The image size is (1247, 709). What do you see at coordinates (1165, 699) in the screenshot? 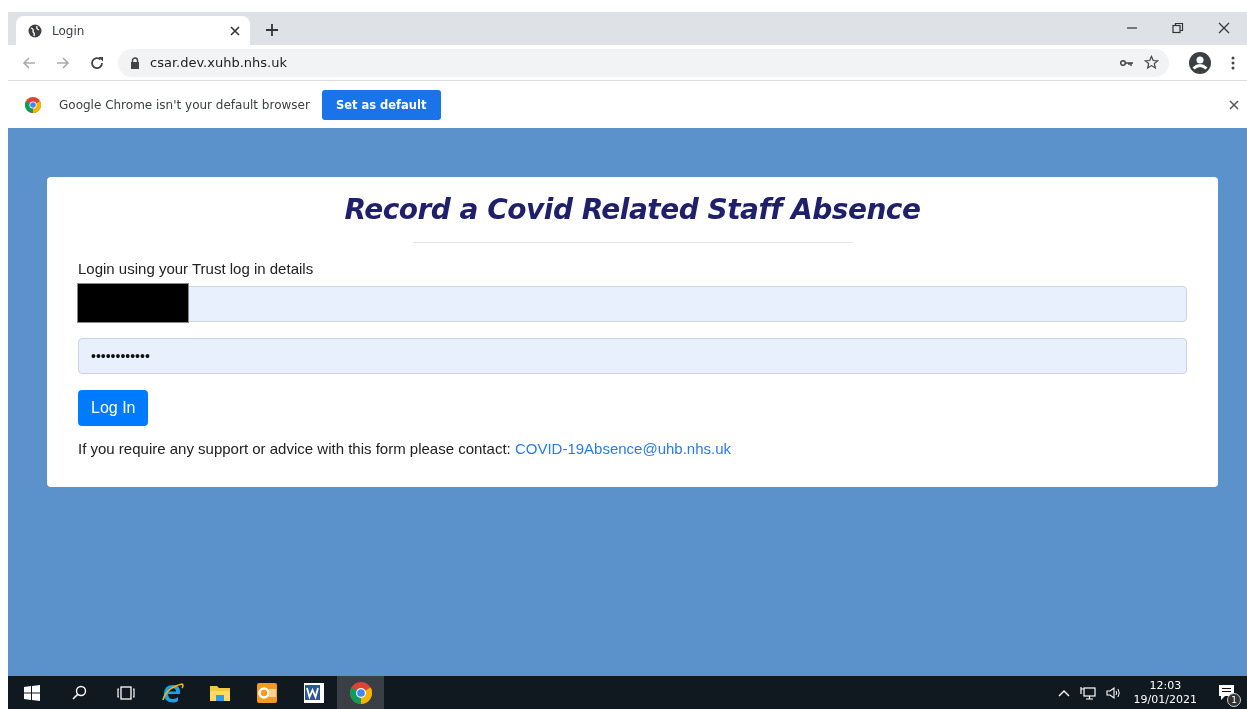
I see `date-text: 19/01/2021` at bounding box center [1165, 699].